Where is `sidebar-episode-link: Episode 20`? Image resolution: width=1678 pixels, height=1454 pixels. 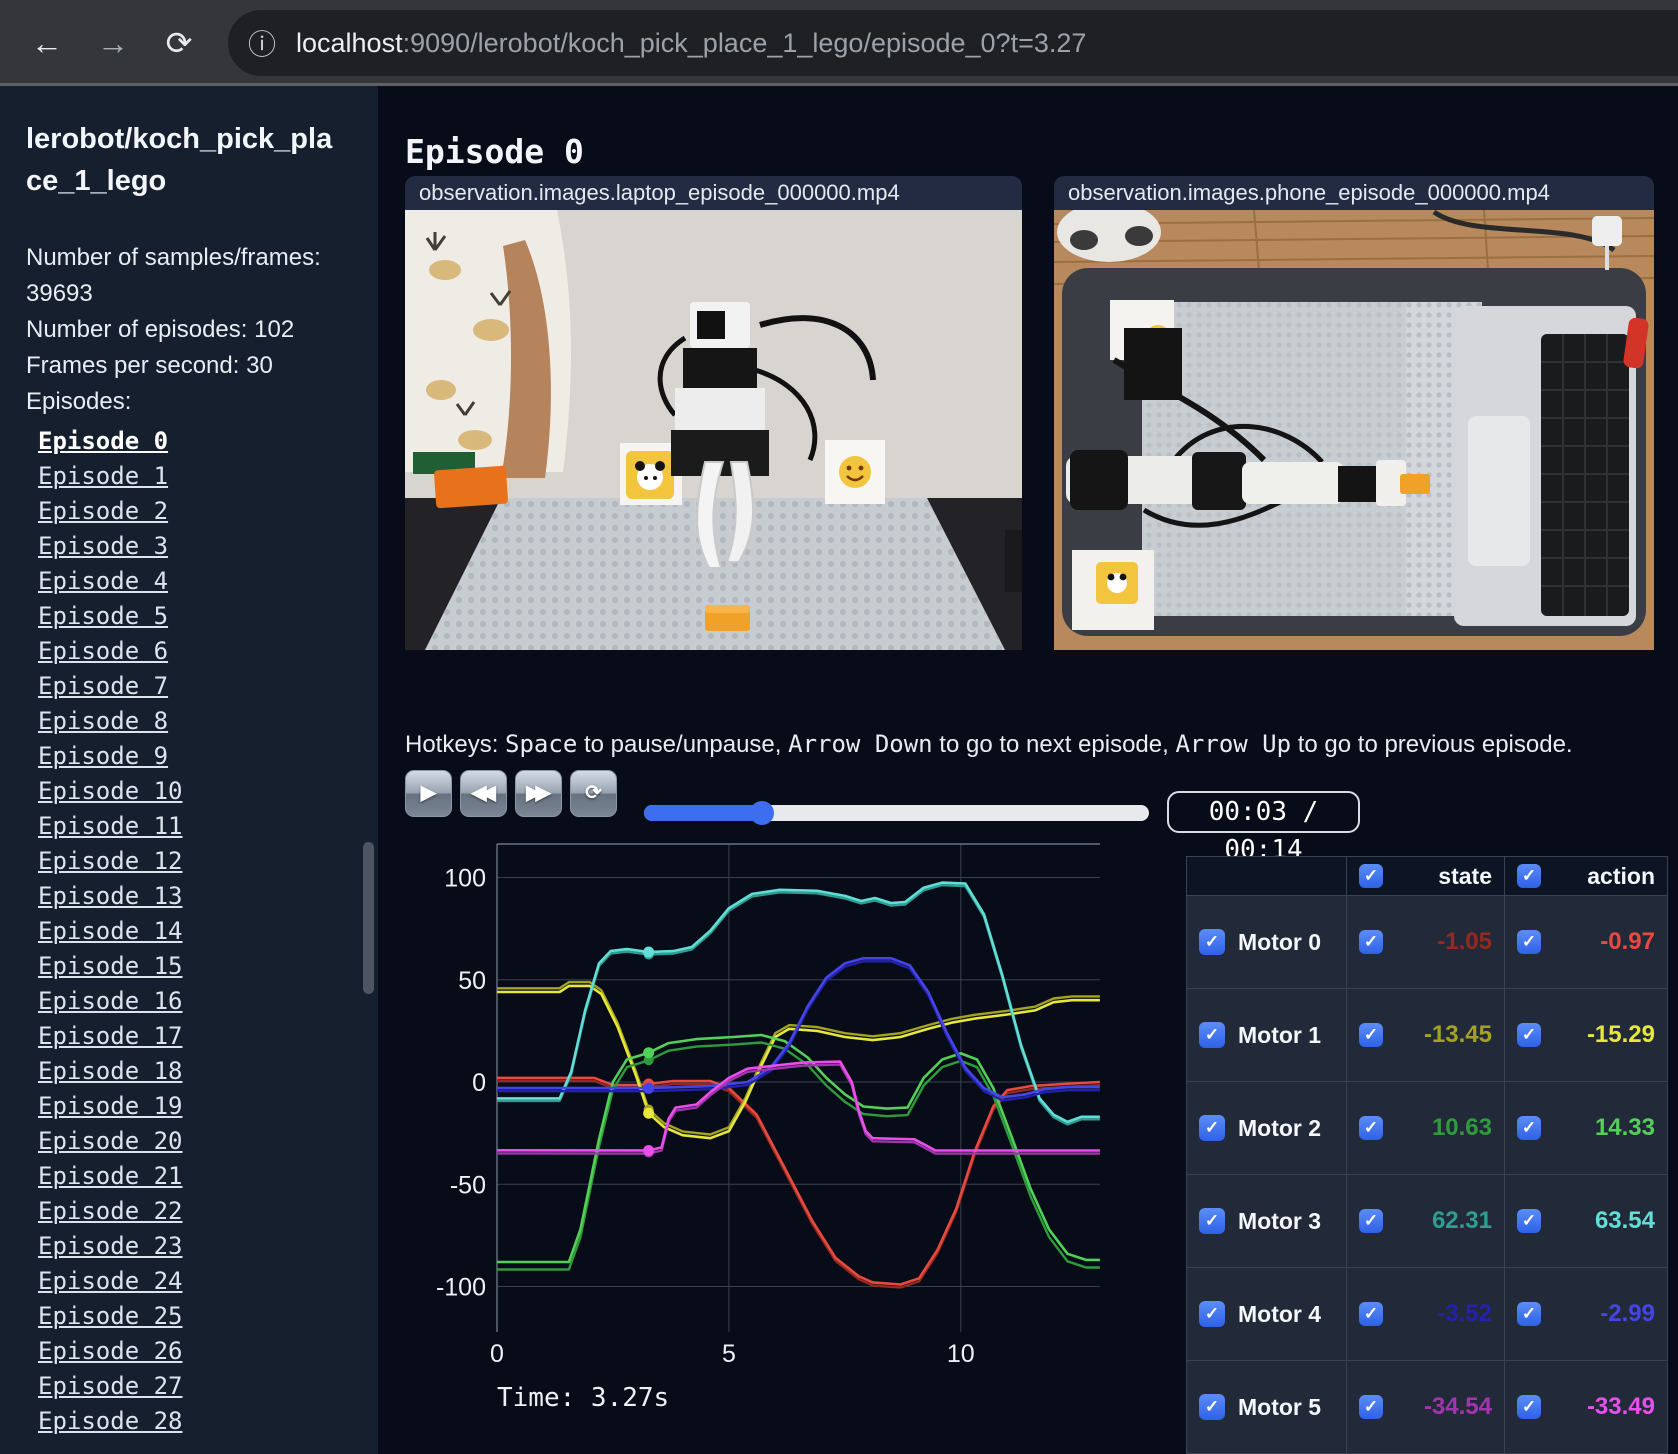 sidebar-episode-link: Episode 20 is located at coordinates (110, 1141).